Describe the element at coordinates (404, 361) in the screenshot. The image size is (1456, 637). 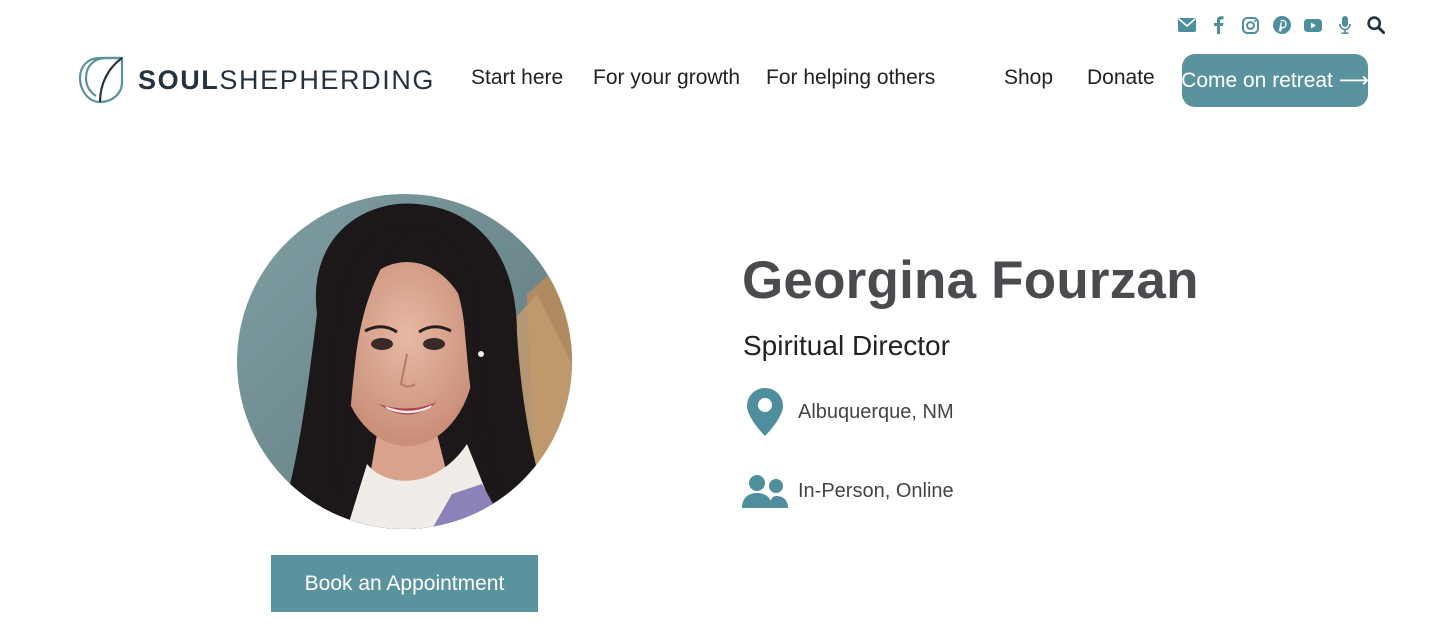
I see `profile-photo` at that location.